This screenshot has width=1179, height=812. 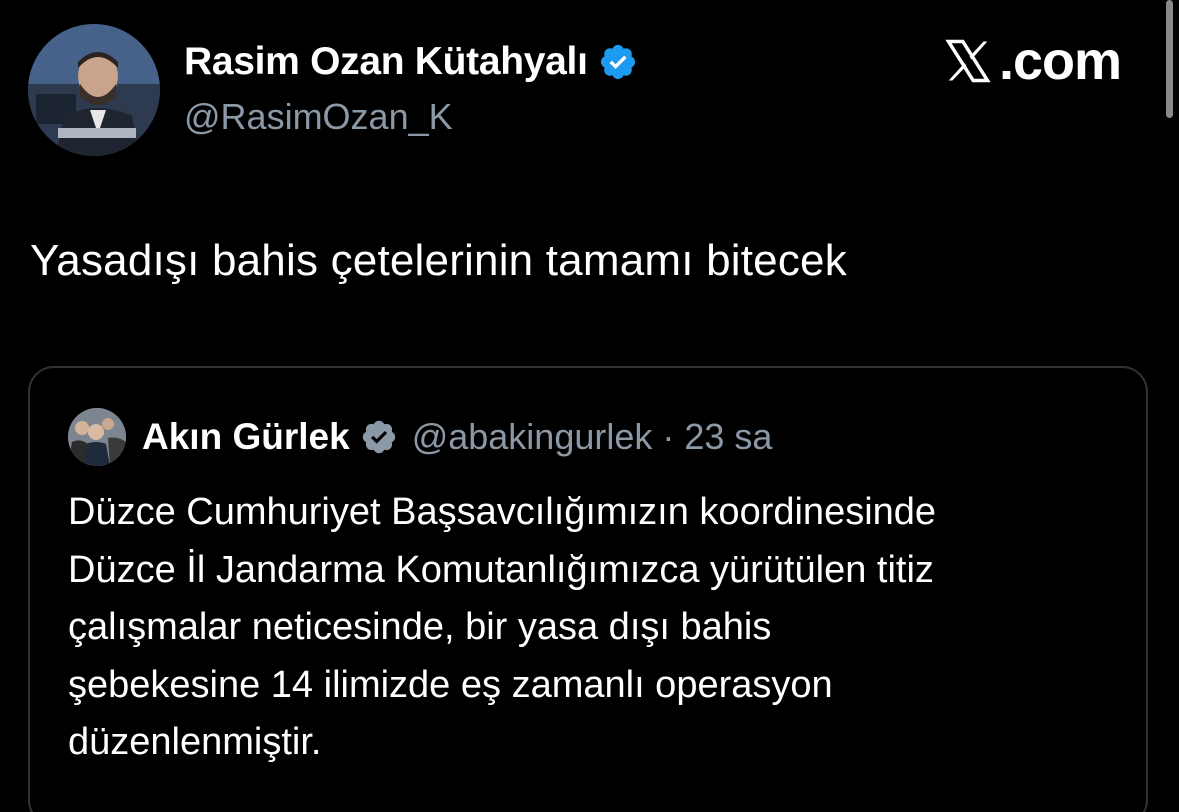 What do you see at coordinates (728, 437) in the screenshot?
I see `quoted-timestamp: 23 sa` at bounding box center [728, 437].